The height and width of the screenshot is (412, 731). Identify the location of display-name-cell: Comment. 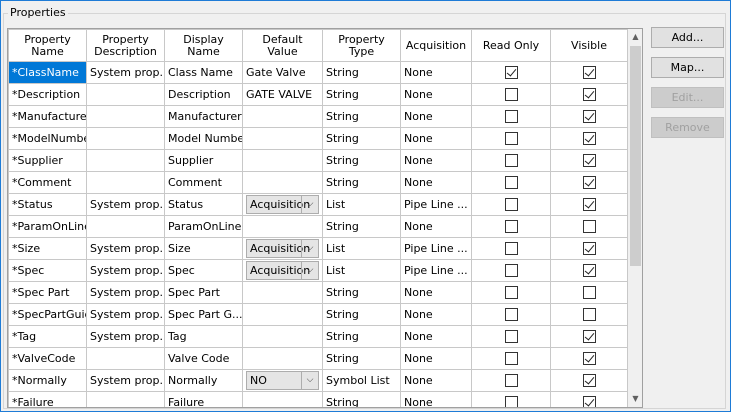
(203, 182).